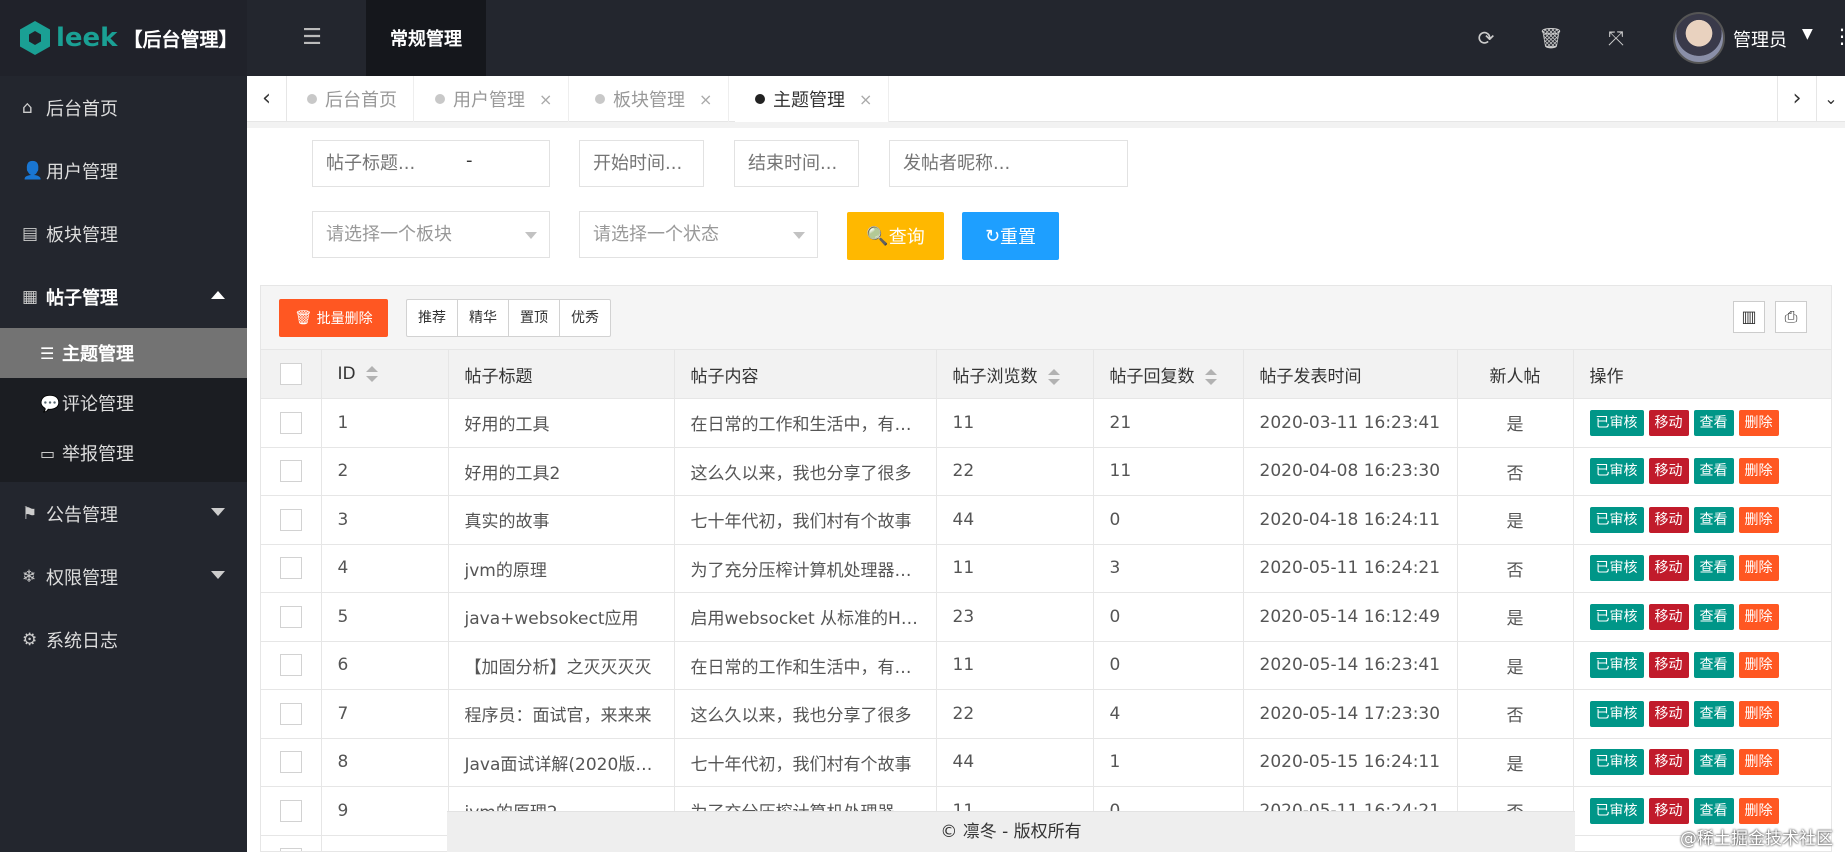 Image resolution: width=1845 pixels, height=852 pixels. I want to click on post-title-input, so click(431, 163).